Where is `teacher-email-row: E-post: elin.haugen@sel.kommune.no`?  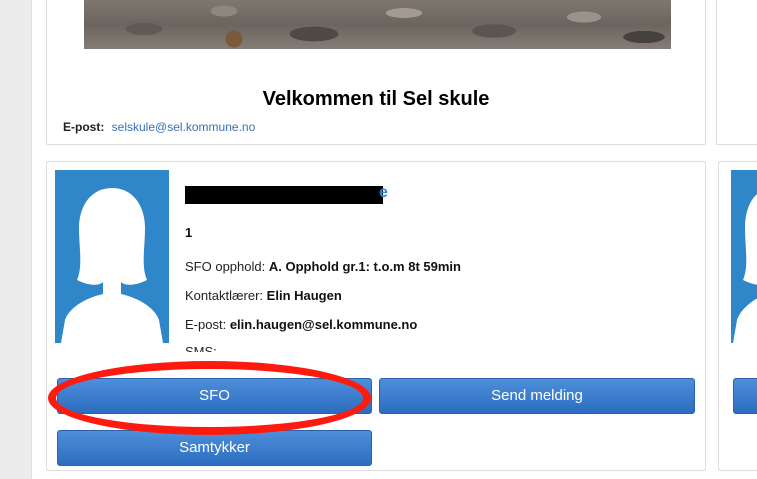
teacher-email-row: E-post: elin.haugen@sel.kommune.no is located at coordinates (301, 324).